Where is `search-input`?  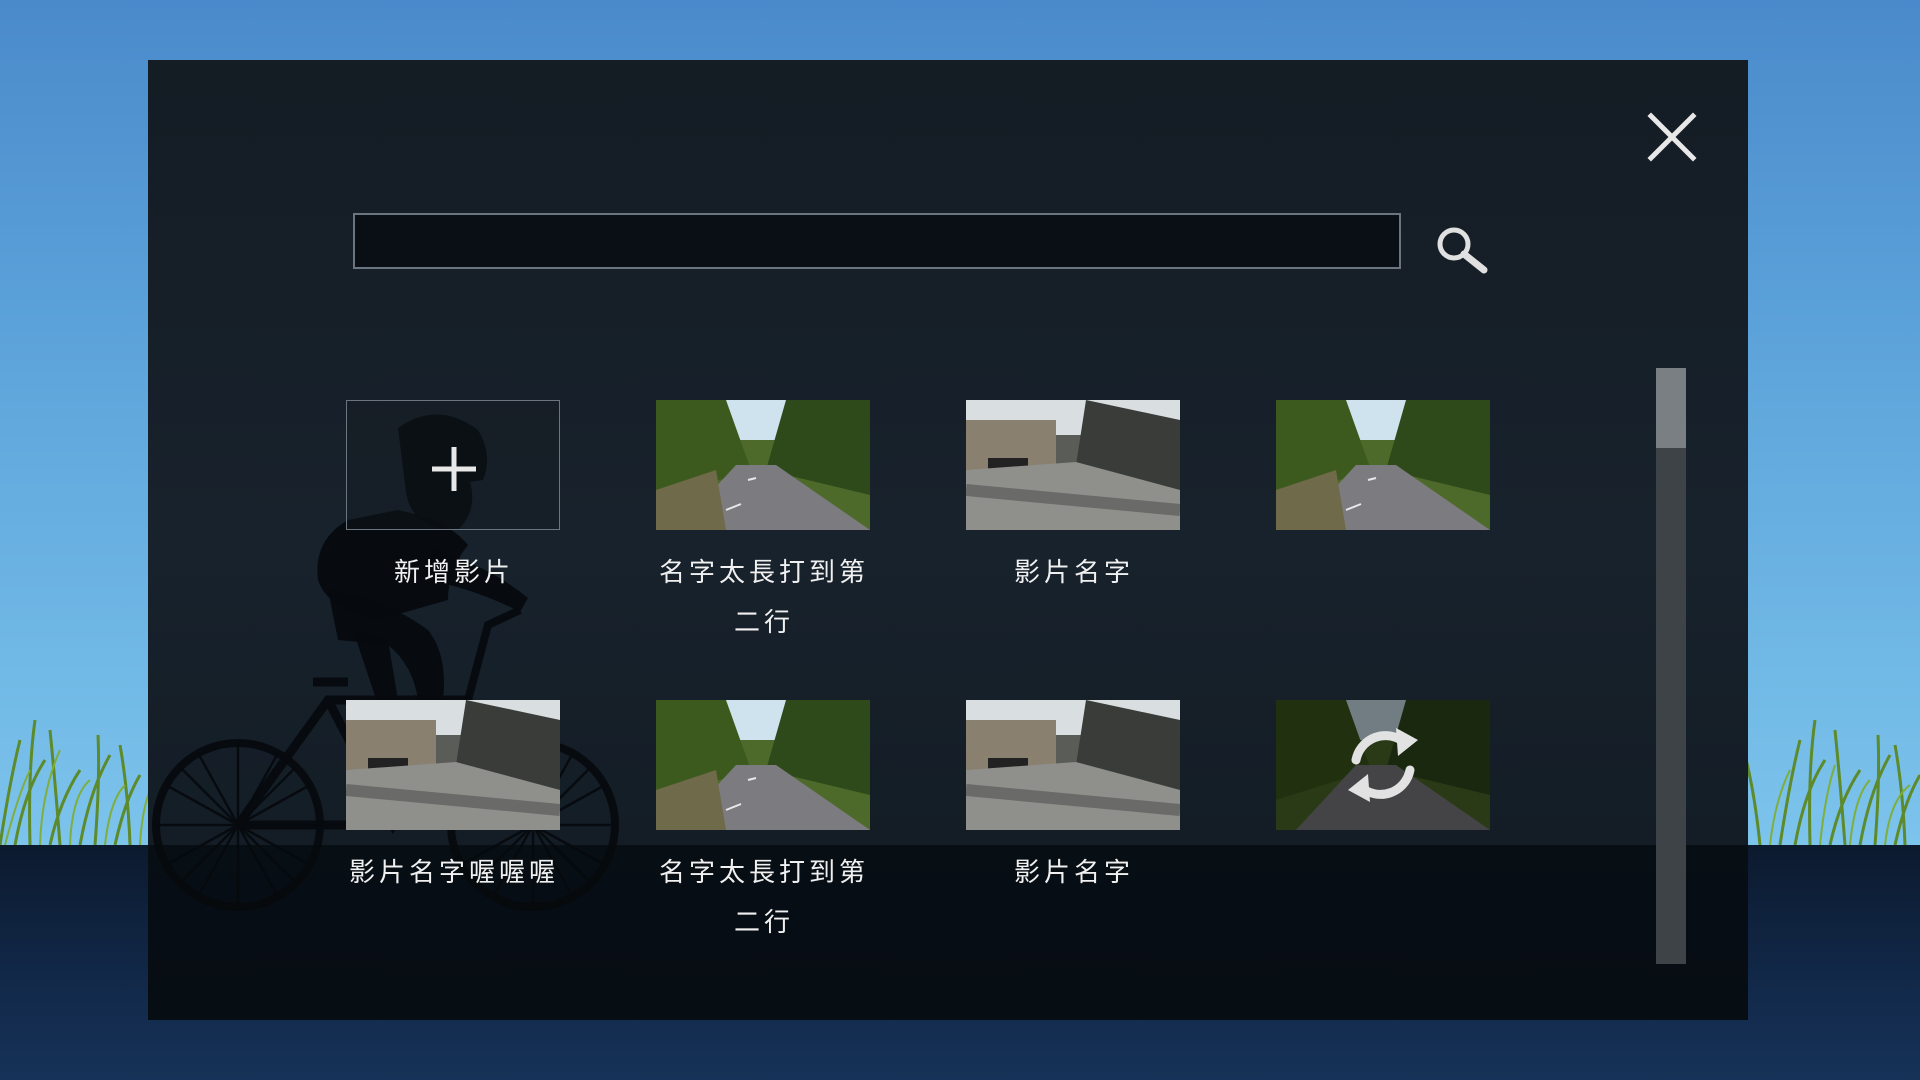 search-input is located at coordinates (877, 241).